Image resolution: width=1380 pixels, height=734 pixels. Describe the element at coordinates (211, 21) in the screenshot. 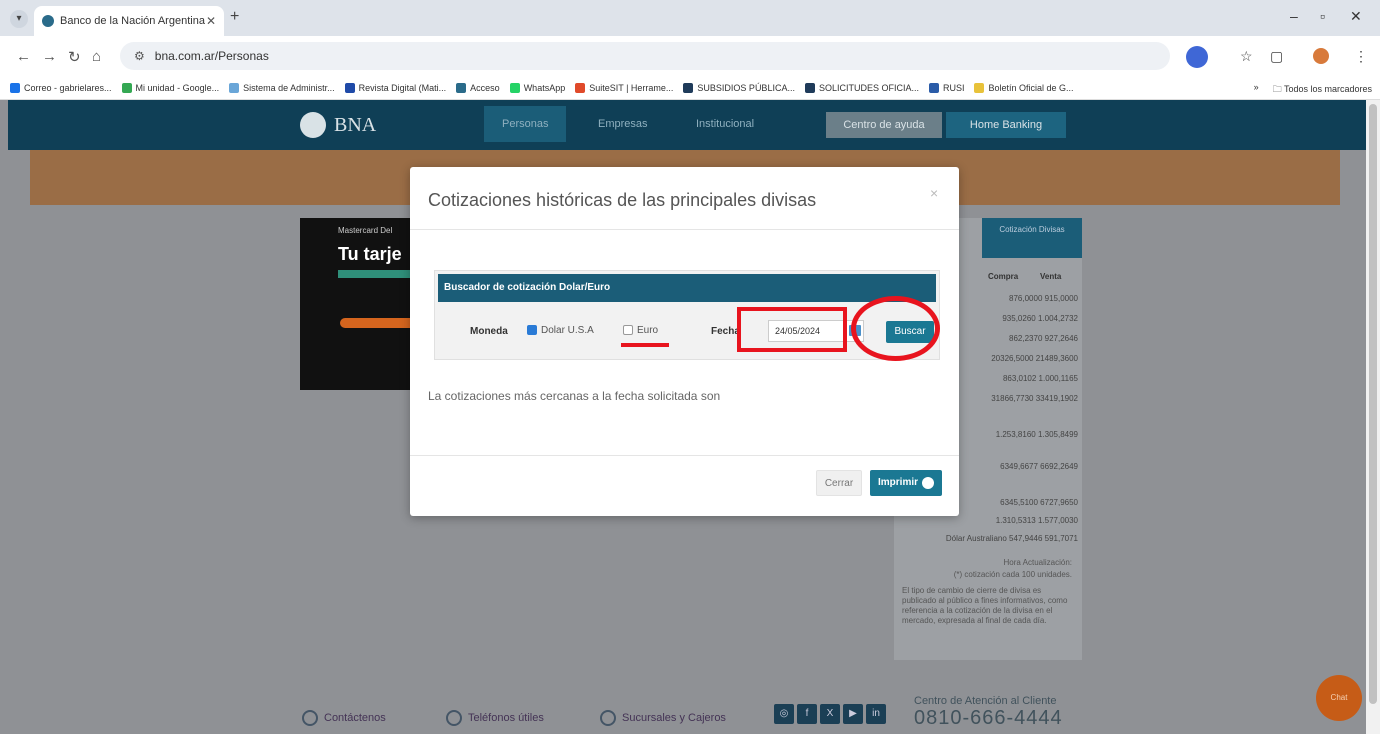

I see `close-tab-icon: ✕` at that location.